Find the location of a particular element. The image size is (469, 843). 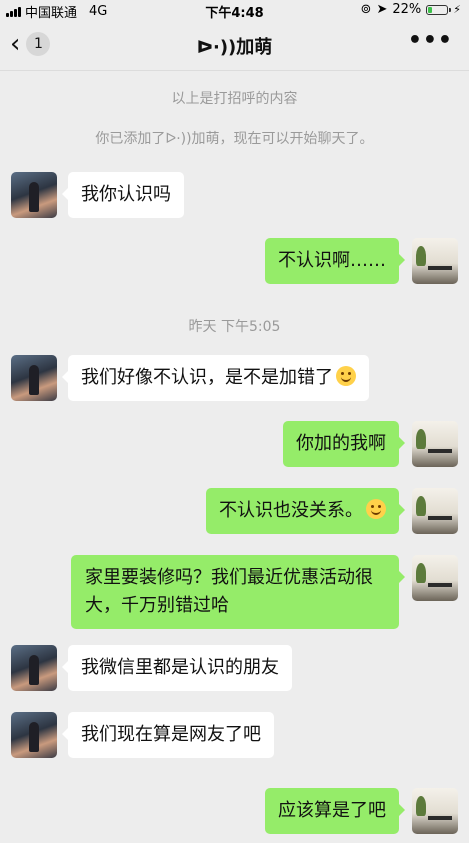

message-bubble-incoming: 我们好像不认识，是不是加错了 is located at coordinates (215, 378).